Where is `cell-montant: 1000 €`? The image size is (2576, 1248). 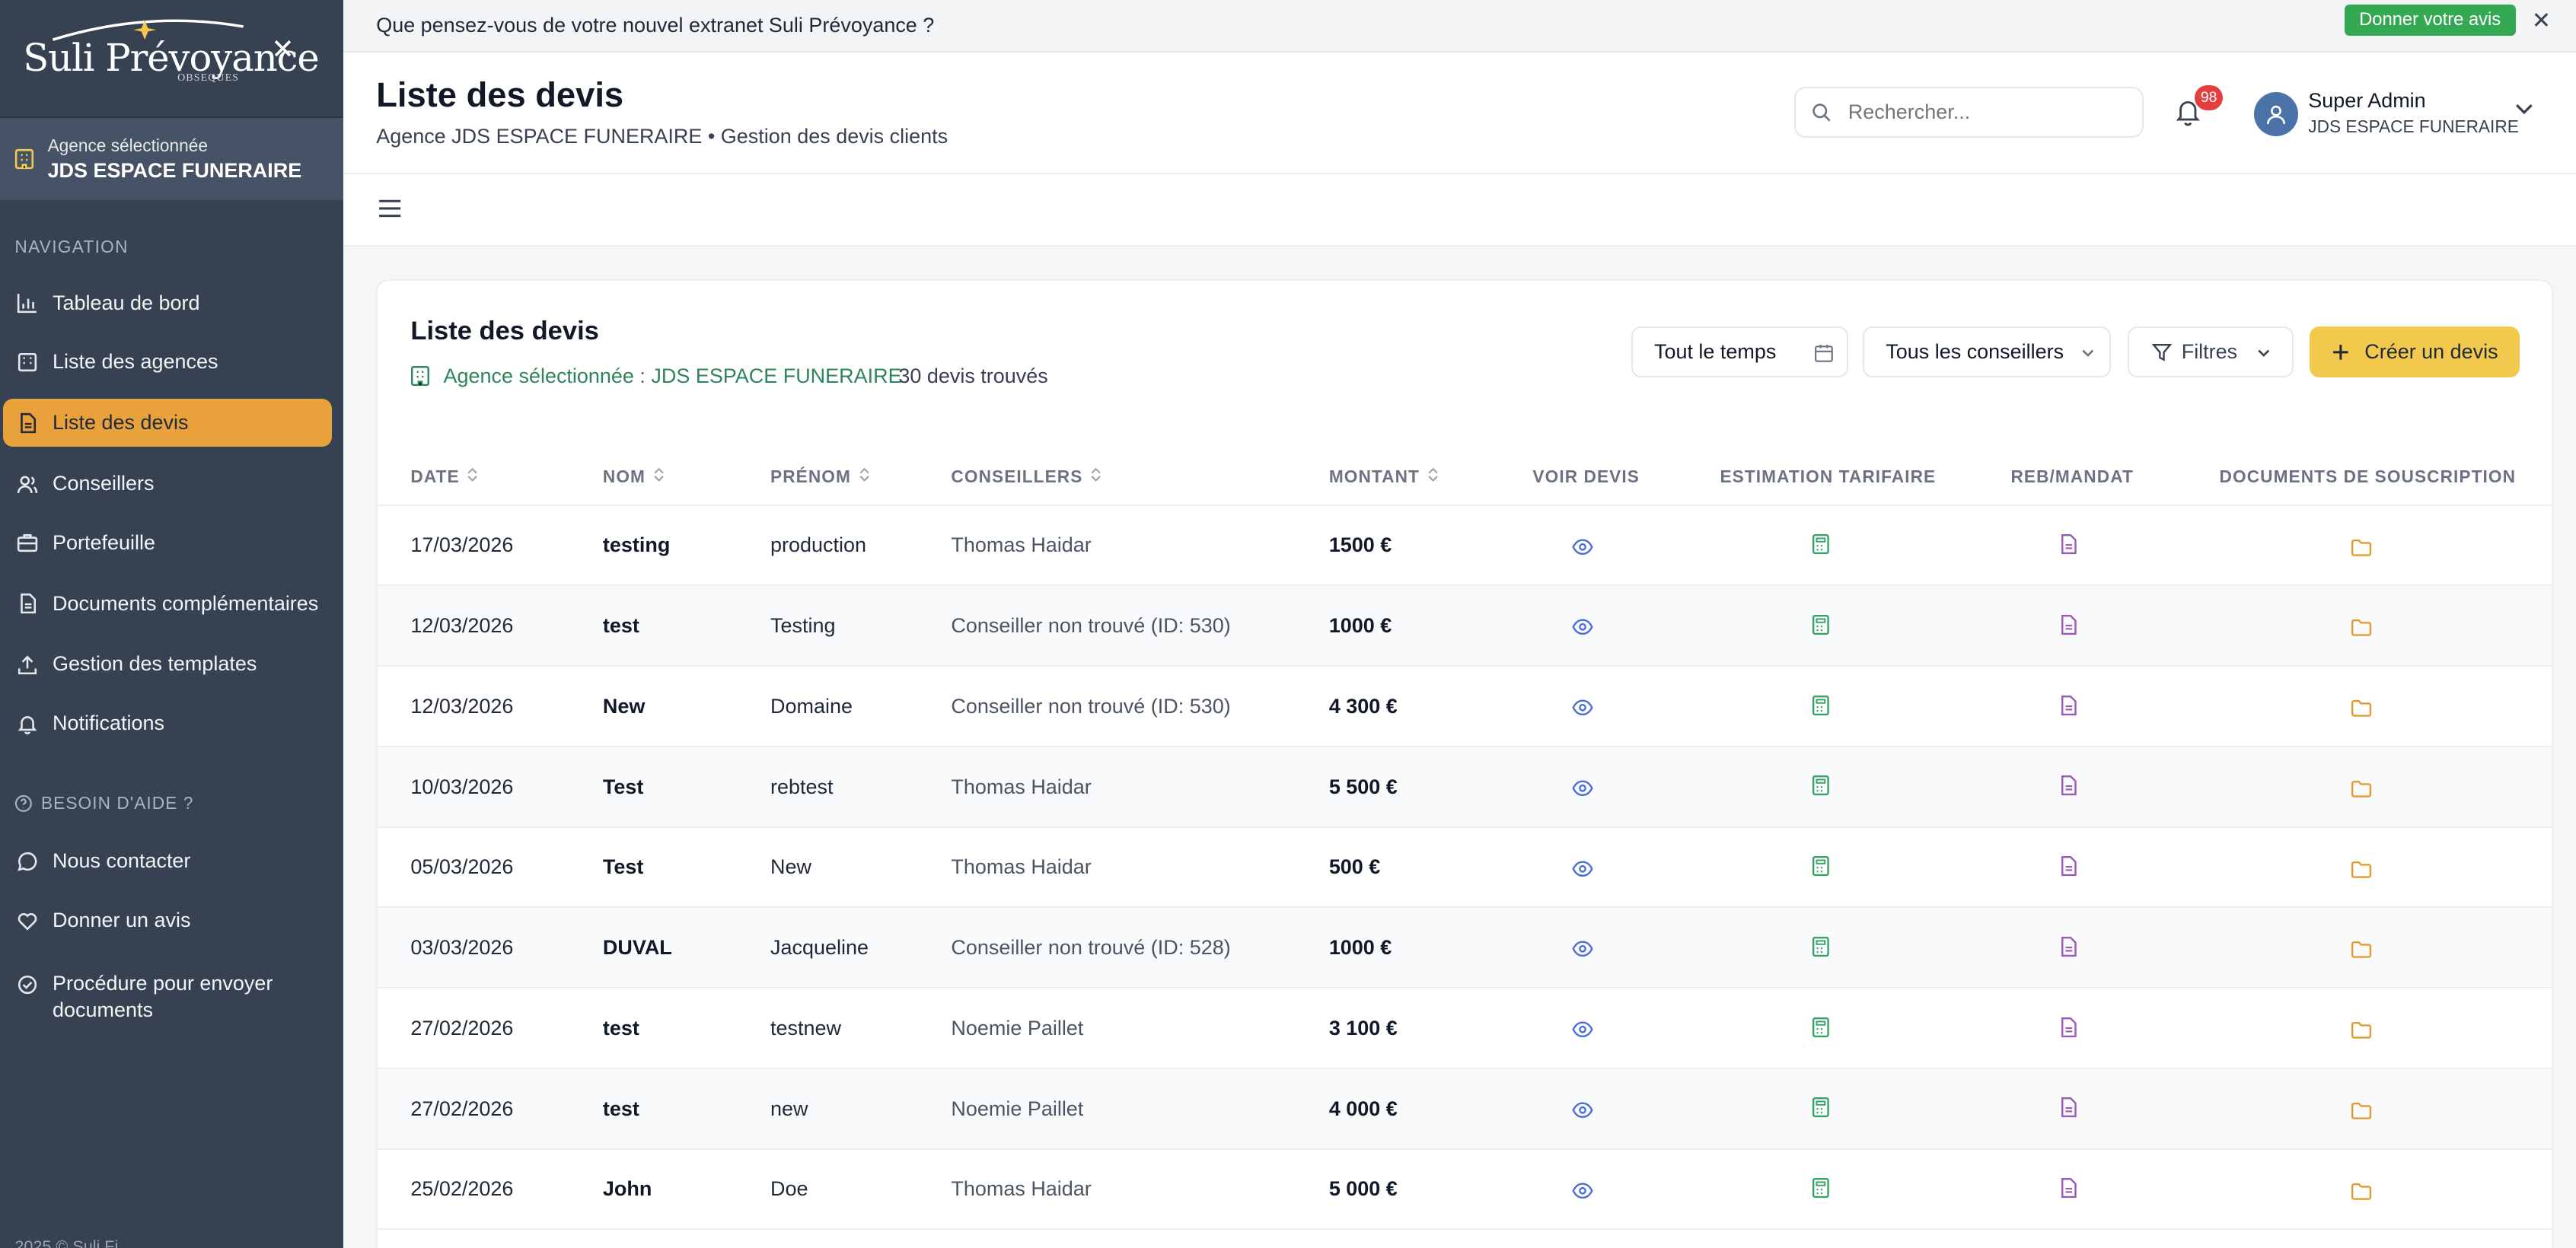 cell-montant: 1000 € is located at coordinates (1360, 625).